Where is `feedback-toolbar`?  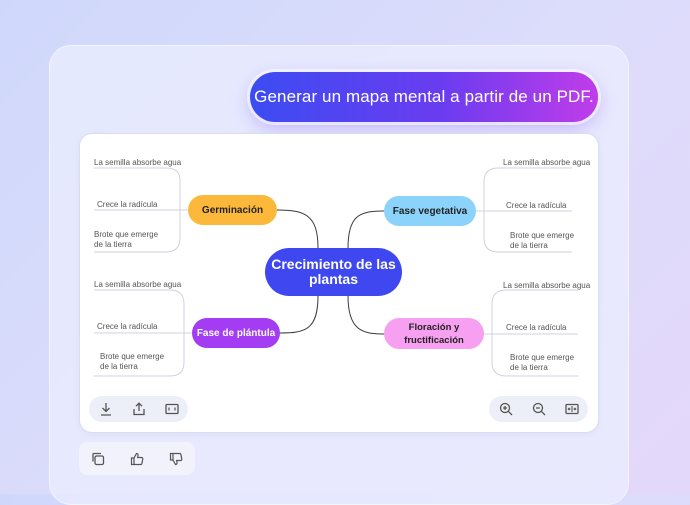
feedback-toolbar is located at coordinates (137, 458).